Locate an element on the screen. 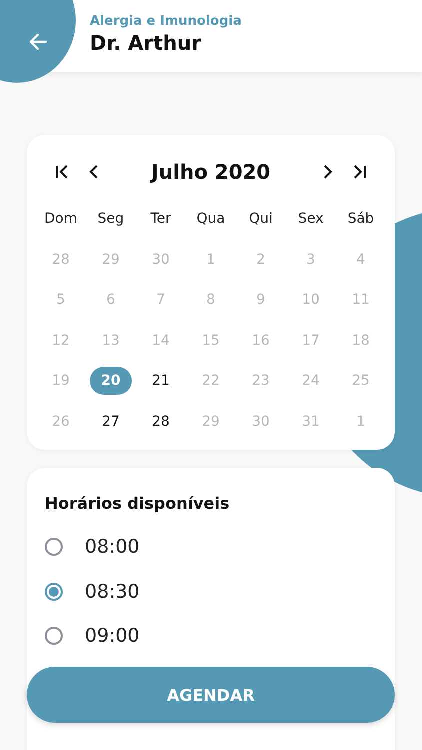 This screenshot has height=750, width=422. calendar-day: 9 is located at coordinates (261, 300).